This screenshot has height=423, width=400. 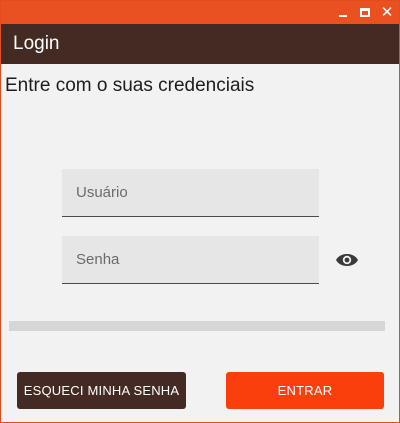 What do you see at coordinates (200, 12) in the screenshot?
I see `window-title-bar: ✕` at bounding box center [200, 12].